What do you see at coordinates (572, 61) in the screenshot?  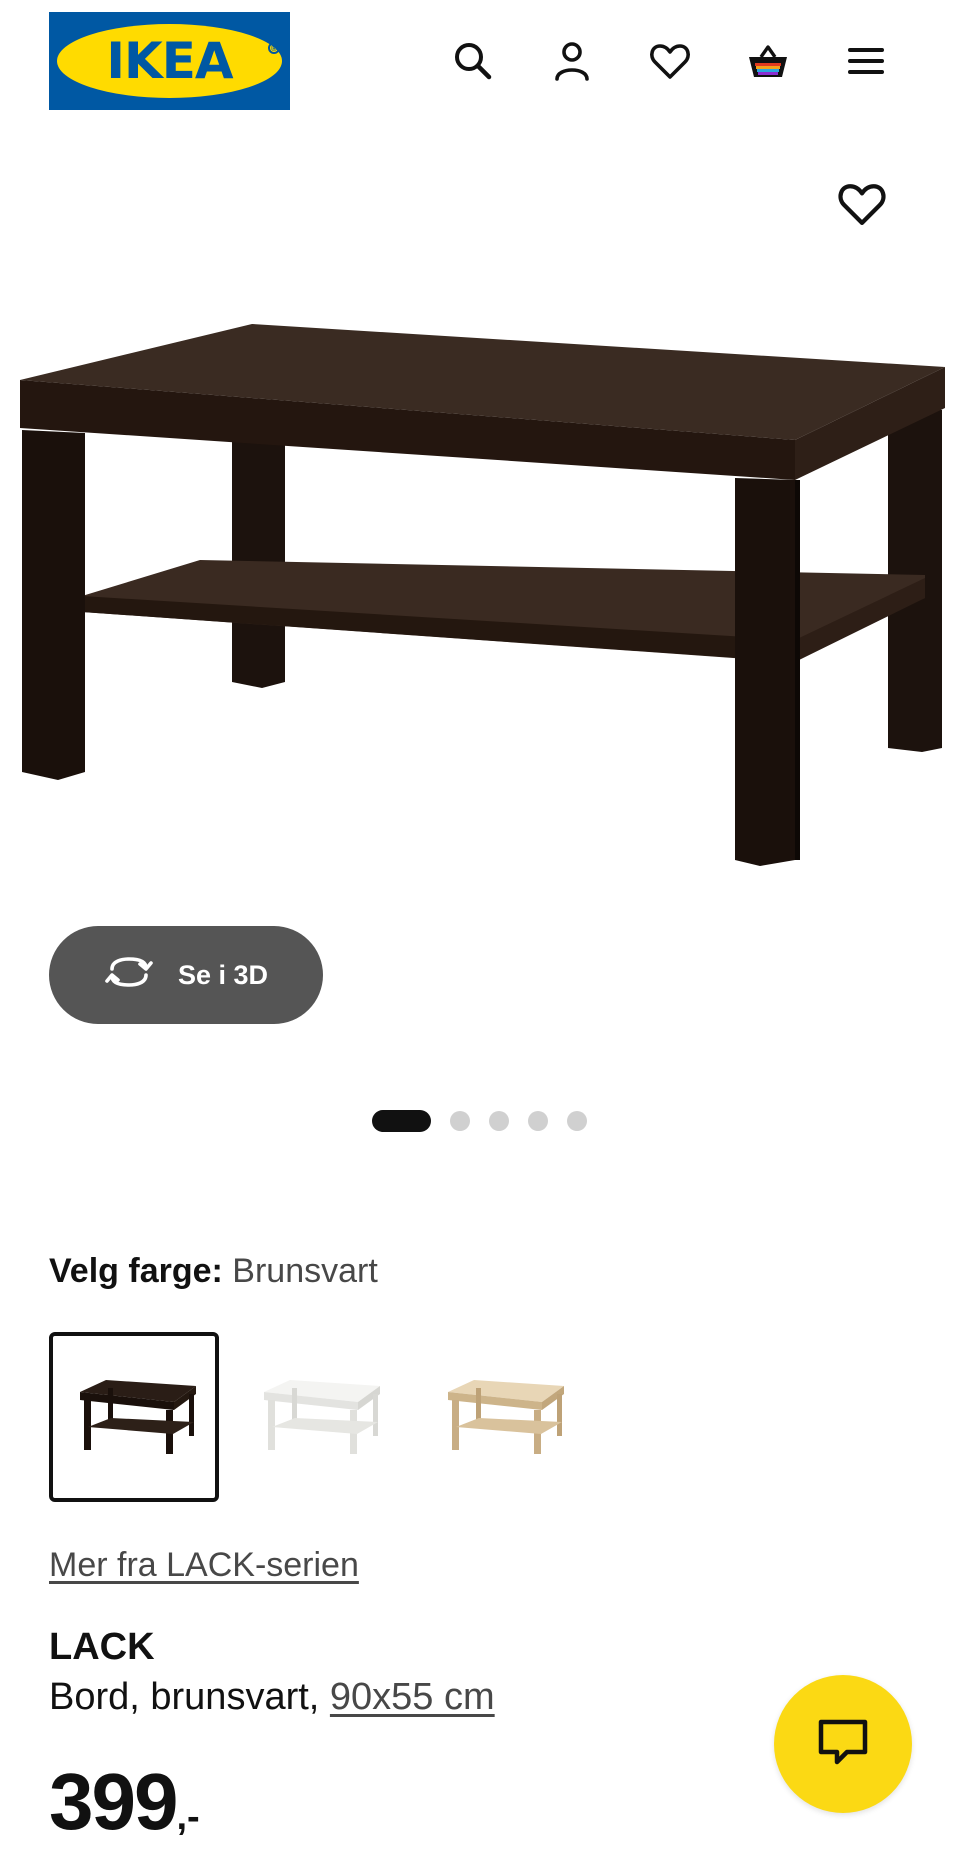 I see `profile-icon` at bounding box center [572, 61].